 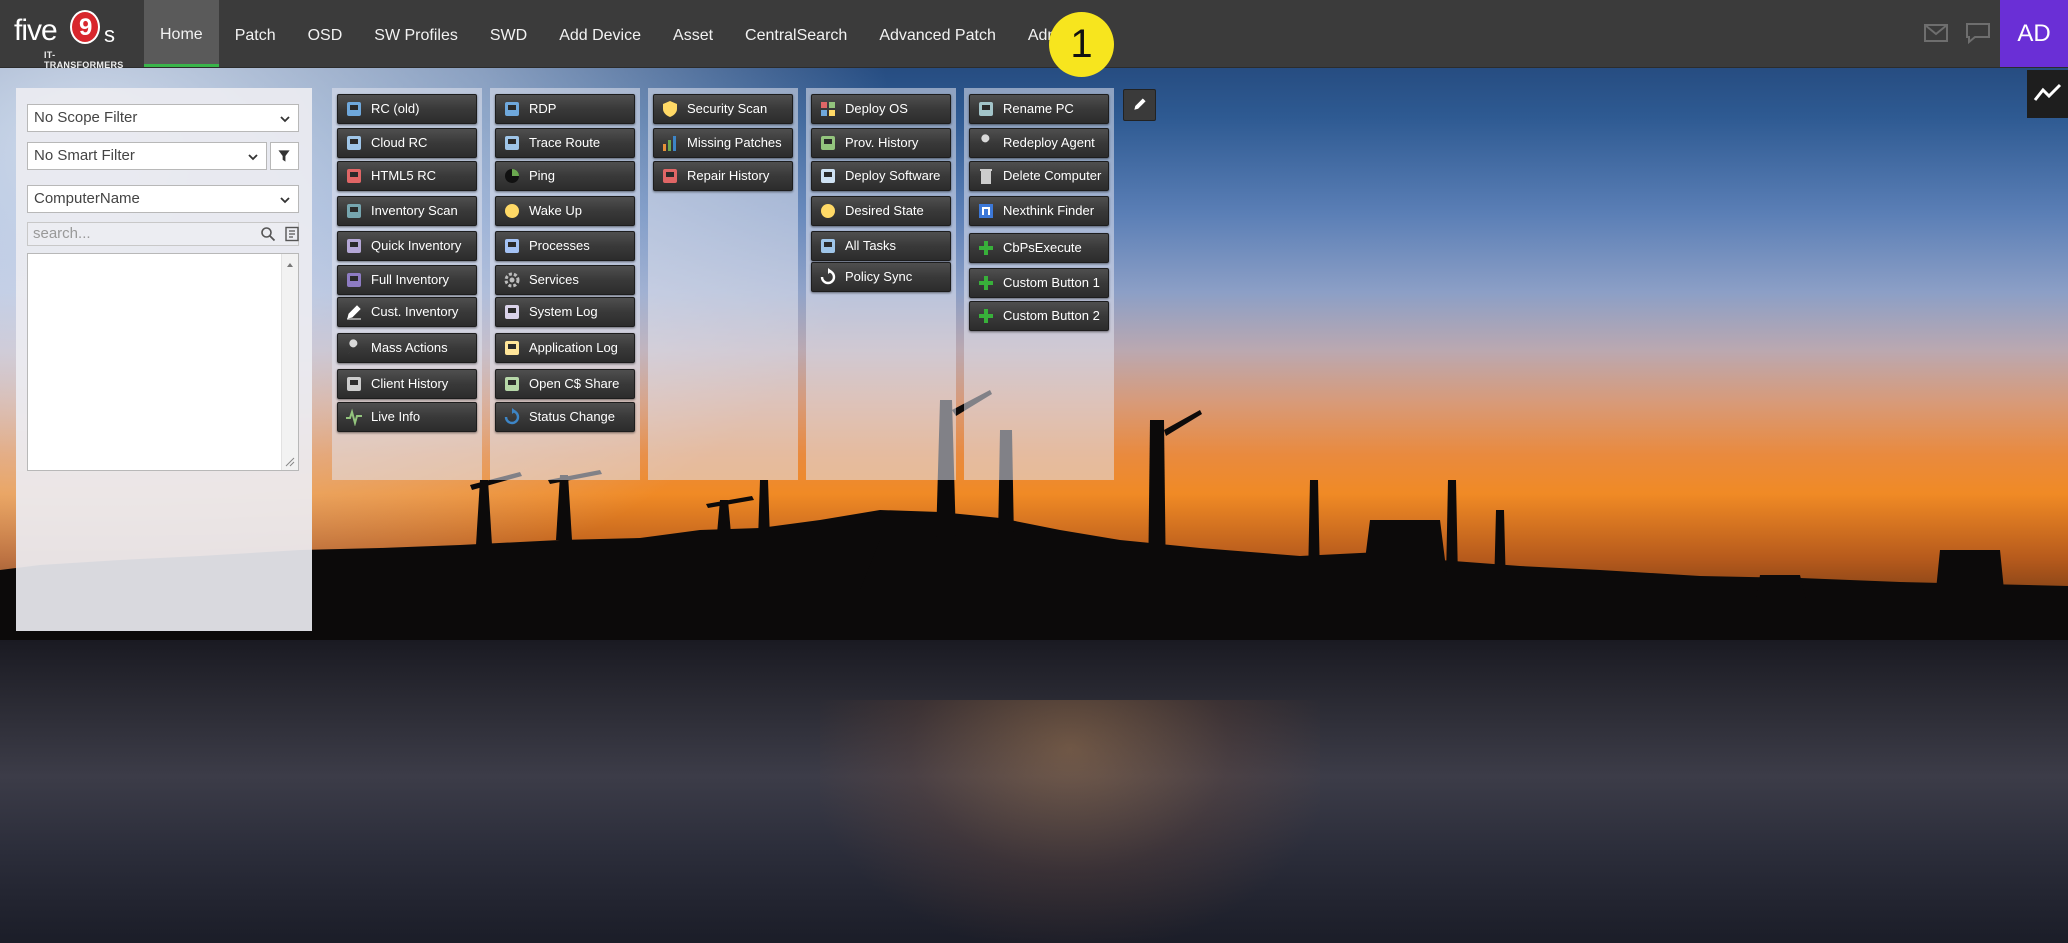 I want to click on action-button-inventory-scan: Inventory Scan, so click(x=407, y=211).